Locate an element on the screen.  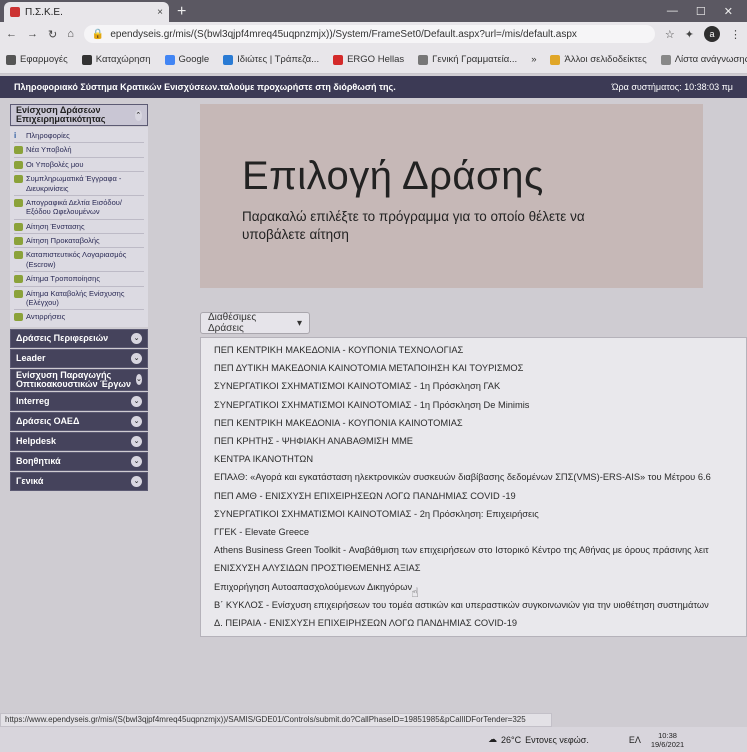
sidebar-item-supplementary-docs: Συμπληρωματικά Έγγραφα - Διευκρινίσεις is located at coordinates (79, 184).